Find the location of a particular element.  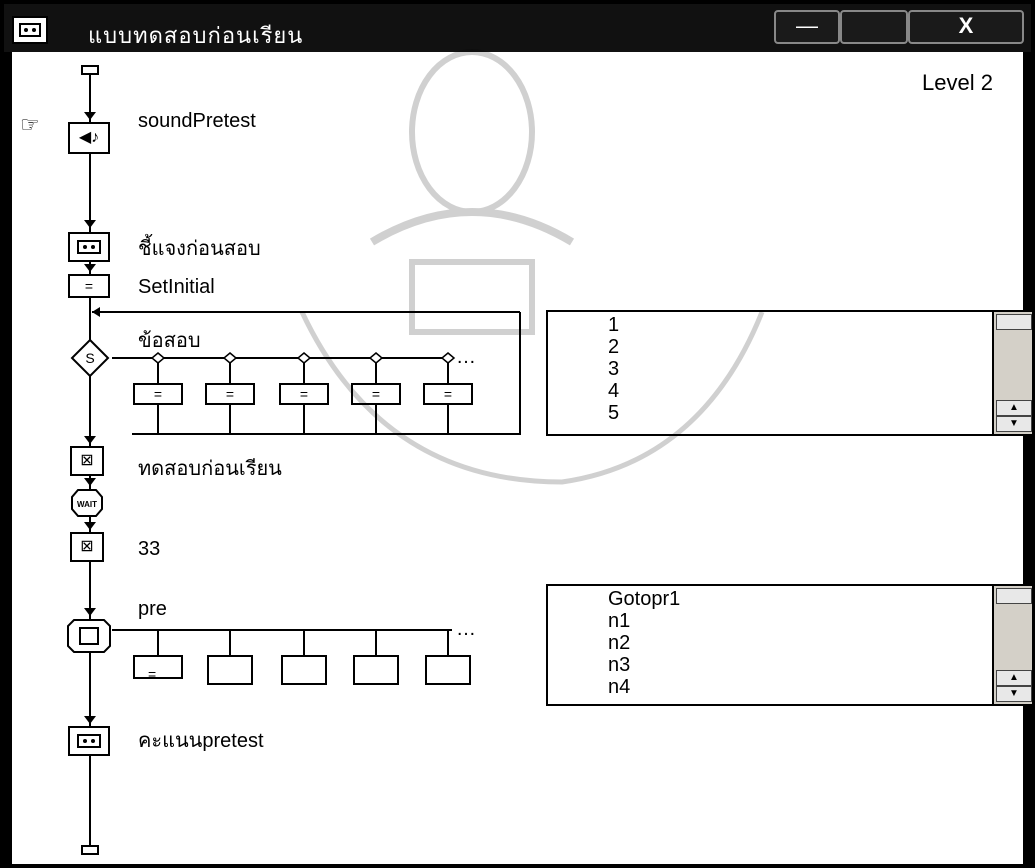

close-button: X is located at coordinates (966, 27).